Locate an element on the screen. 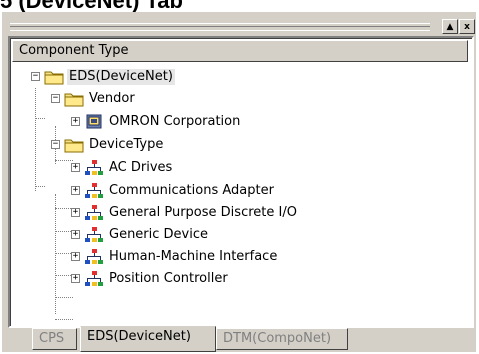 The height and width of the screenshot is (354, 479). tree-node-label: Communications Adapter is located at coordinates (191, 190).